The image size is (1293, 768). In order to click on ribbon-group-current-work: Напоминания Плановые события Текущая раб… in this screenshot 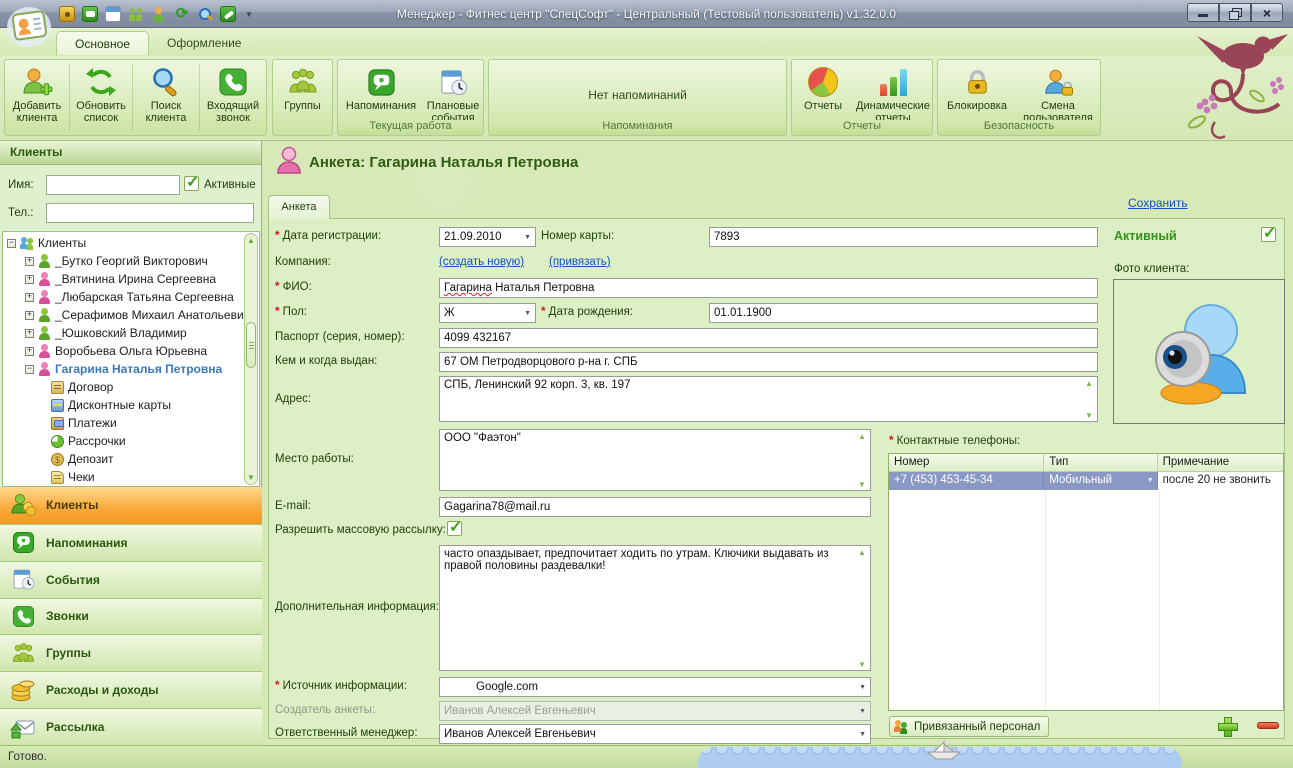, I will do `click(410, 97)`.